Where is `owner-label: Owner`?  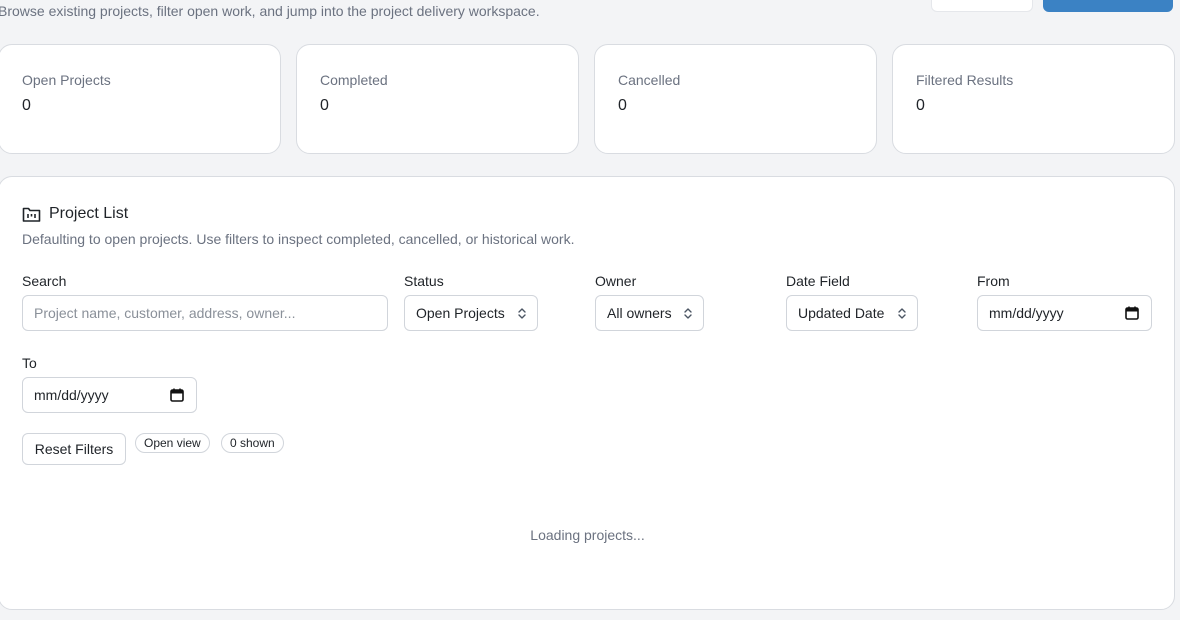 owner-label: Owner is located at coordinates (616, 281).